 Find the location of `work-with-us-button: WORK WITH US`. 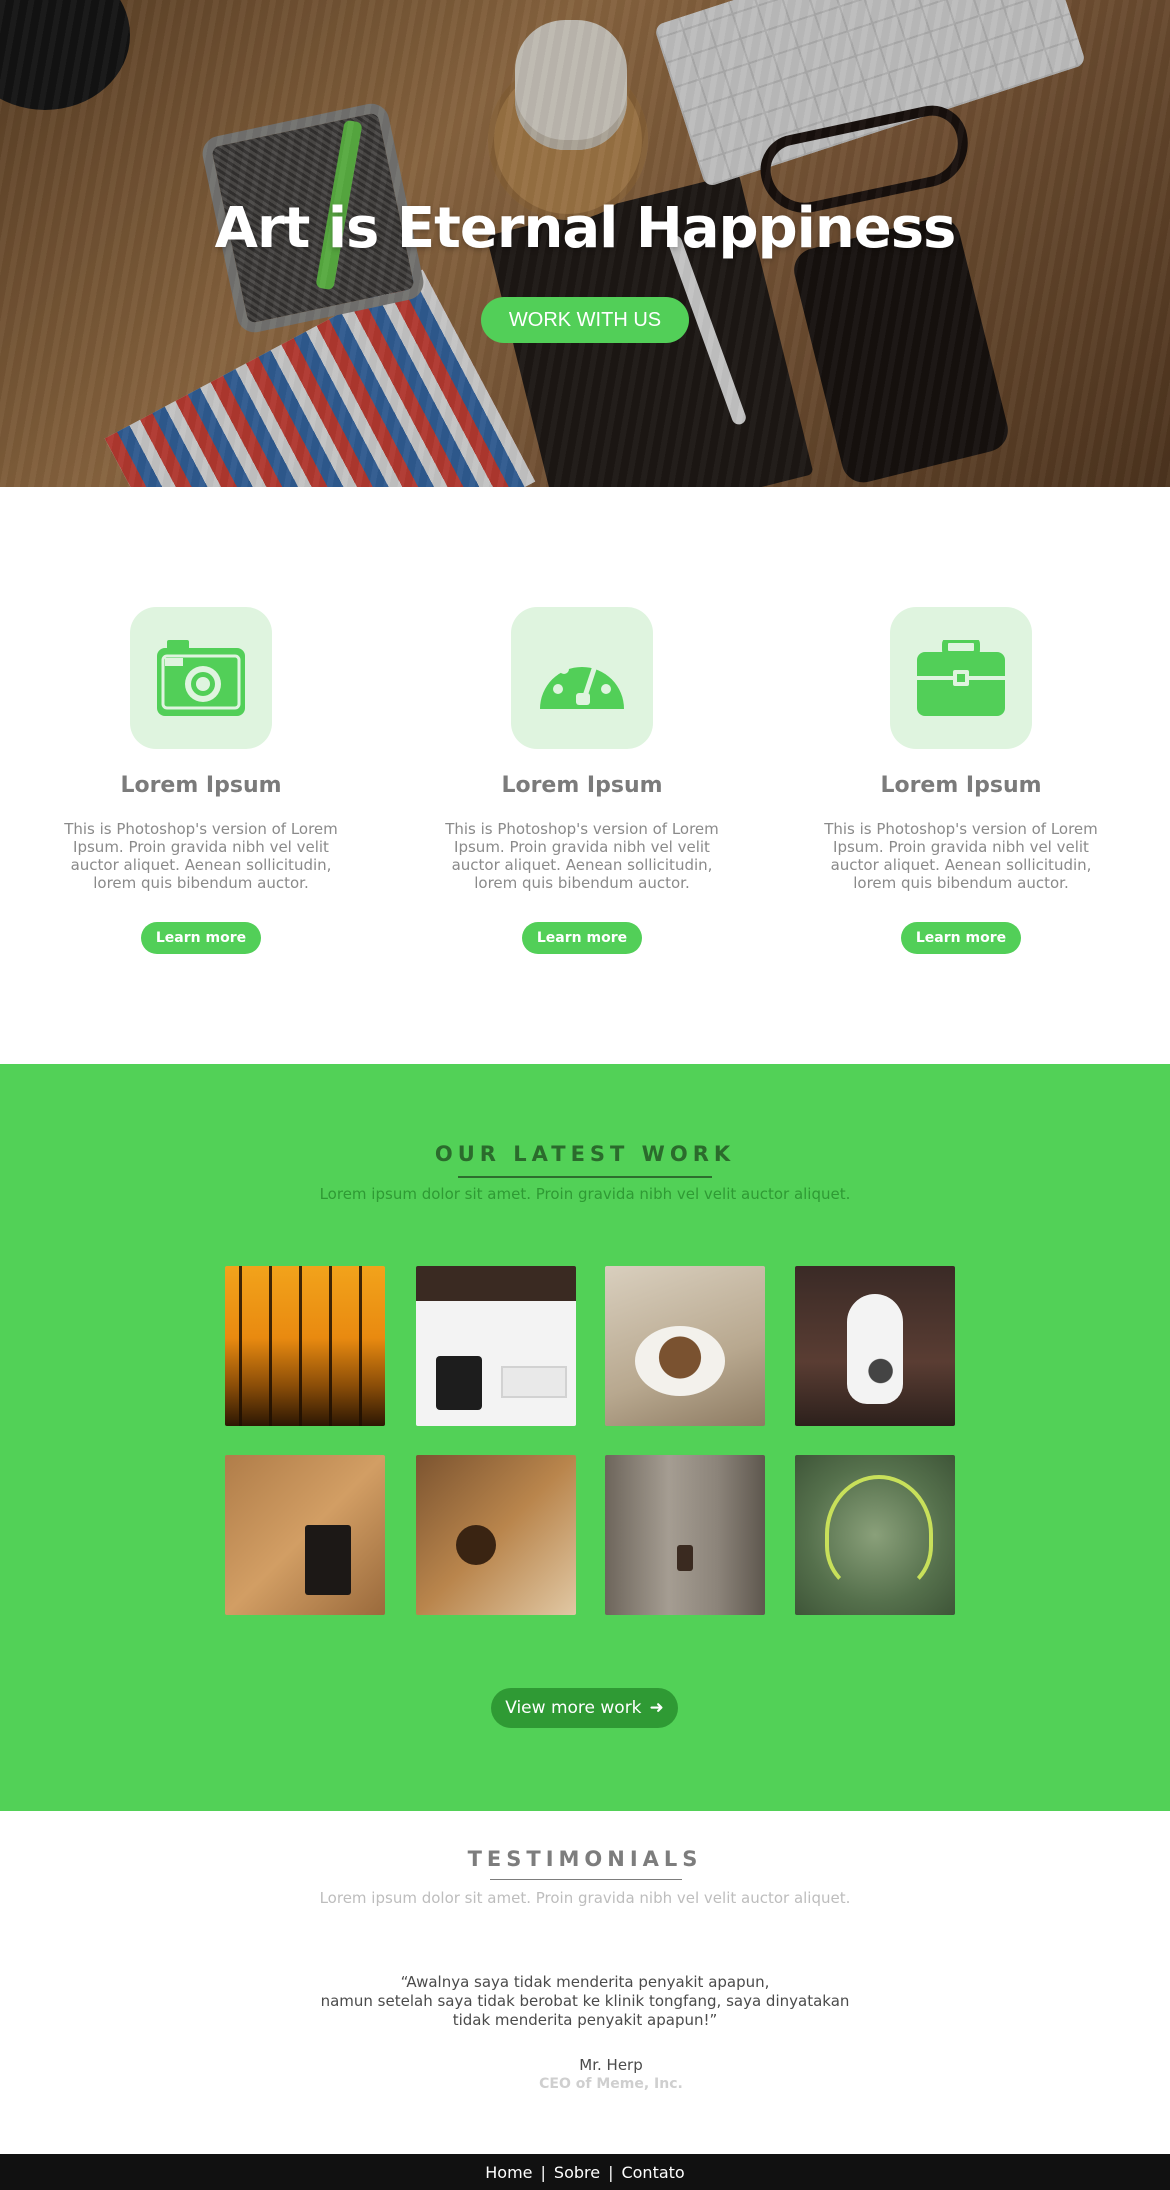

work-with-us-button: WORK WITH US is located at coordinates (585, 320).